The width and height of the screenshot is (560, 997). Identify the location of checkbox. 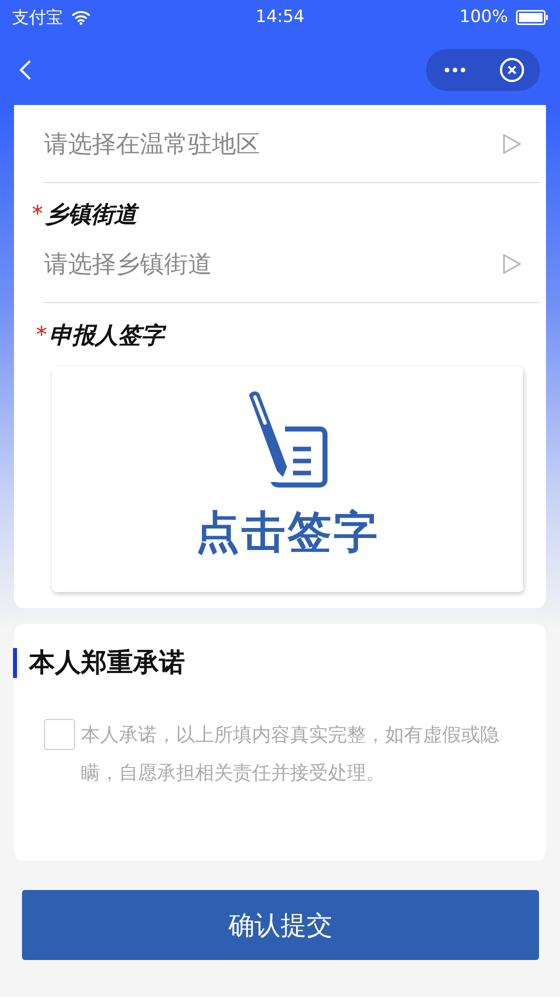
(59, 734).